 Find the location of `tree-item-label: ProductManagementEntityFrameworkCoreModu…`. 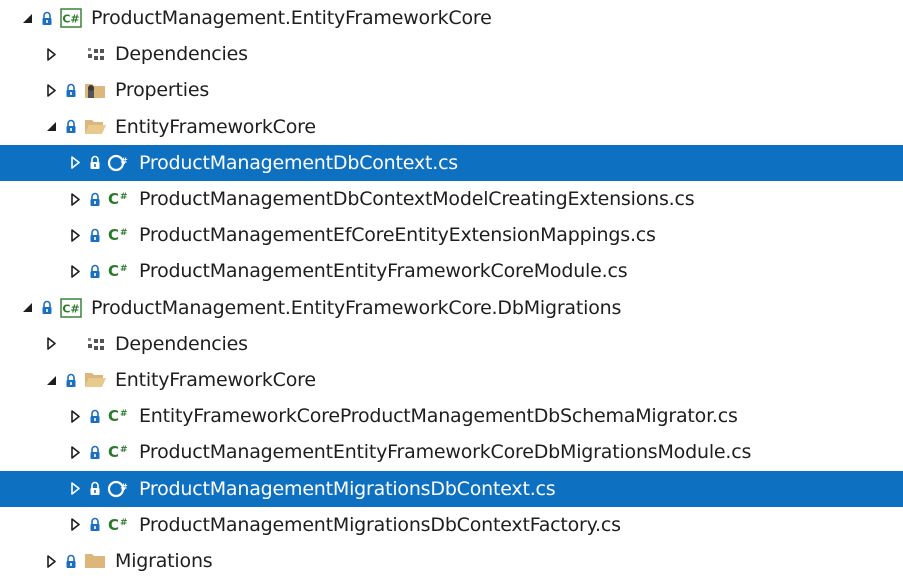

tree-item-label: ProductManagementEntityFrameworkCoreModu… is located at coordinates (383, 271).